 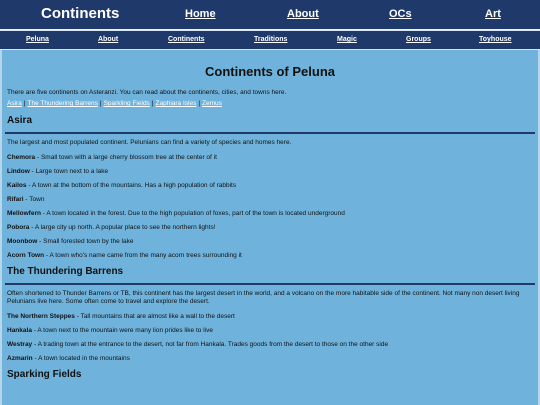 What do you see at coordinates (37, 39) in the screenshot?
I see `subnav-peluna-link: Peluna` at bounding box center [37, 39].